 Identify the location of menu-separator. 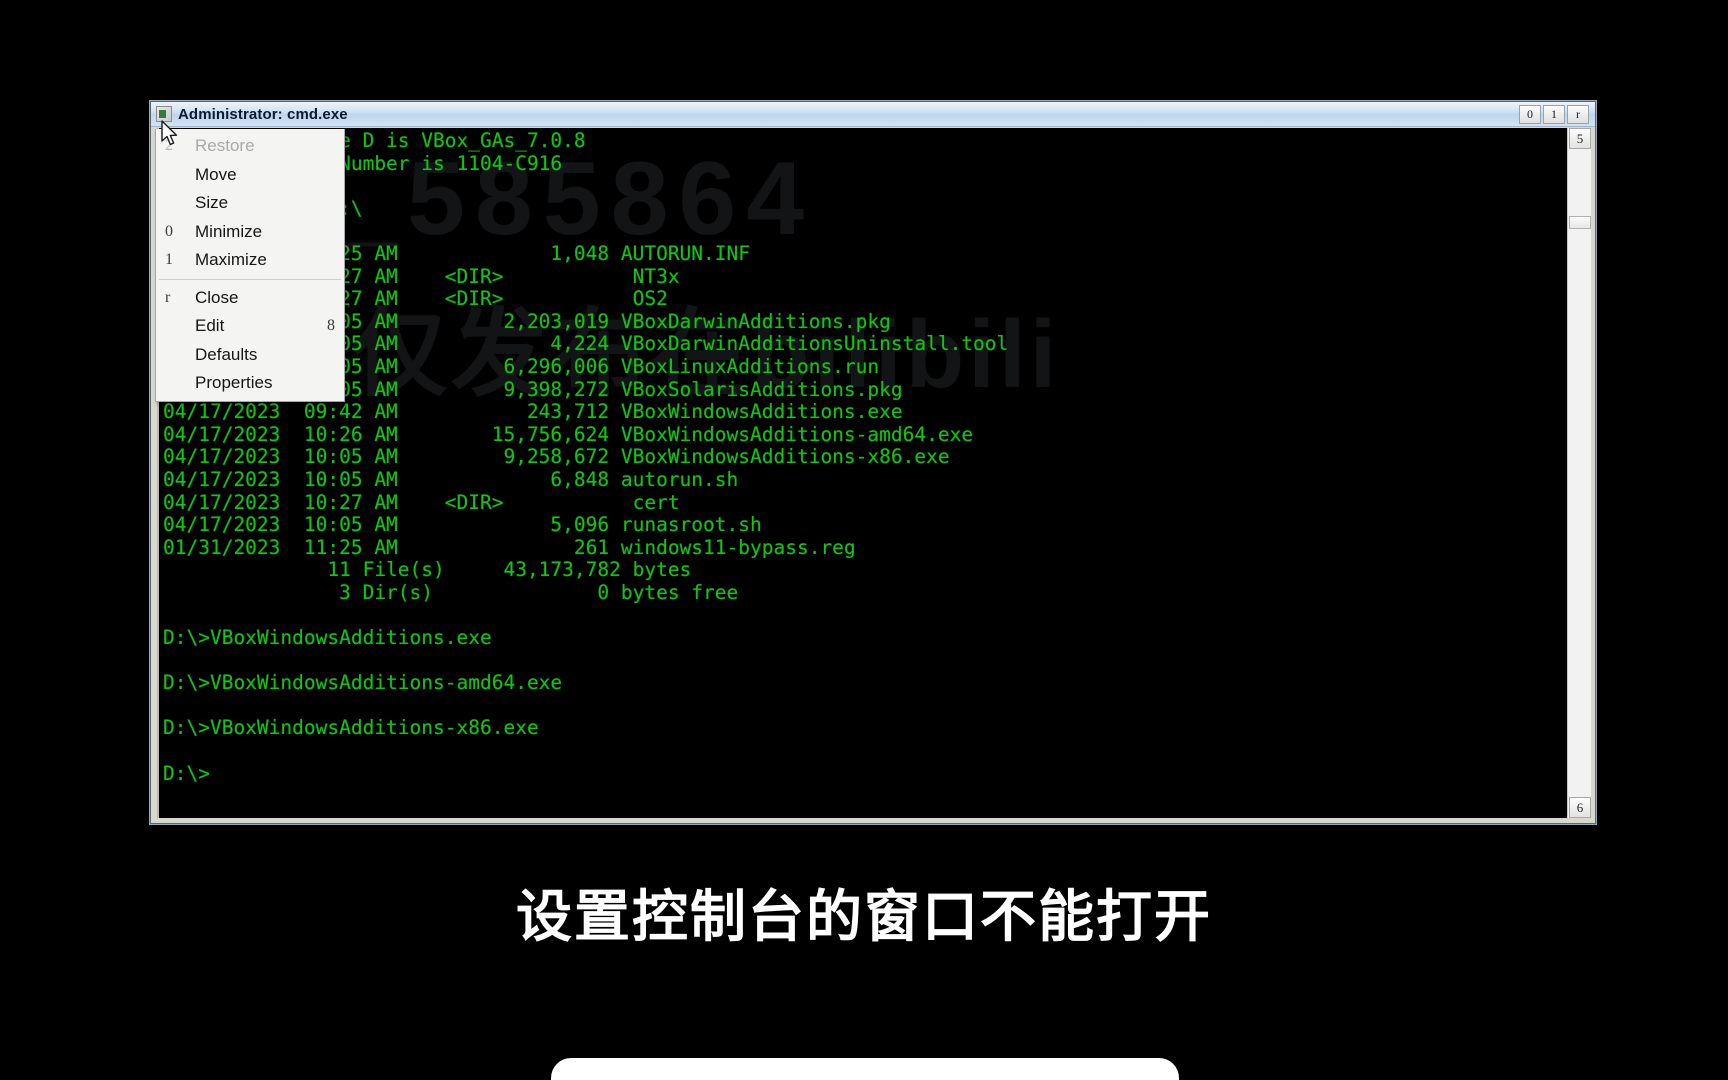
(250, 279).